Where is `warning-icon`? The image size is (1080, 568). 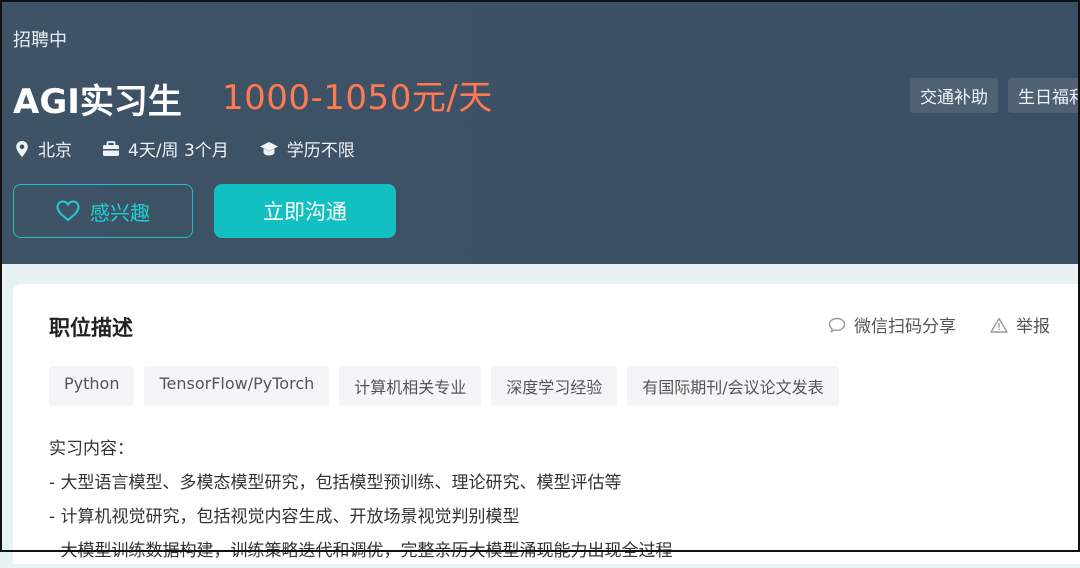 warning-icon is located at coordinates (999, 325).